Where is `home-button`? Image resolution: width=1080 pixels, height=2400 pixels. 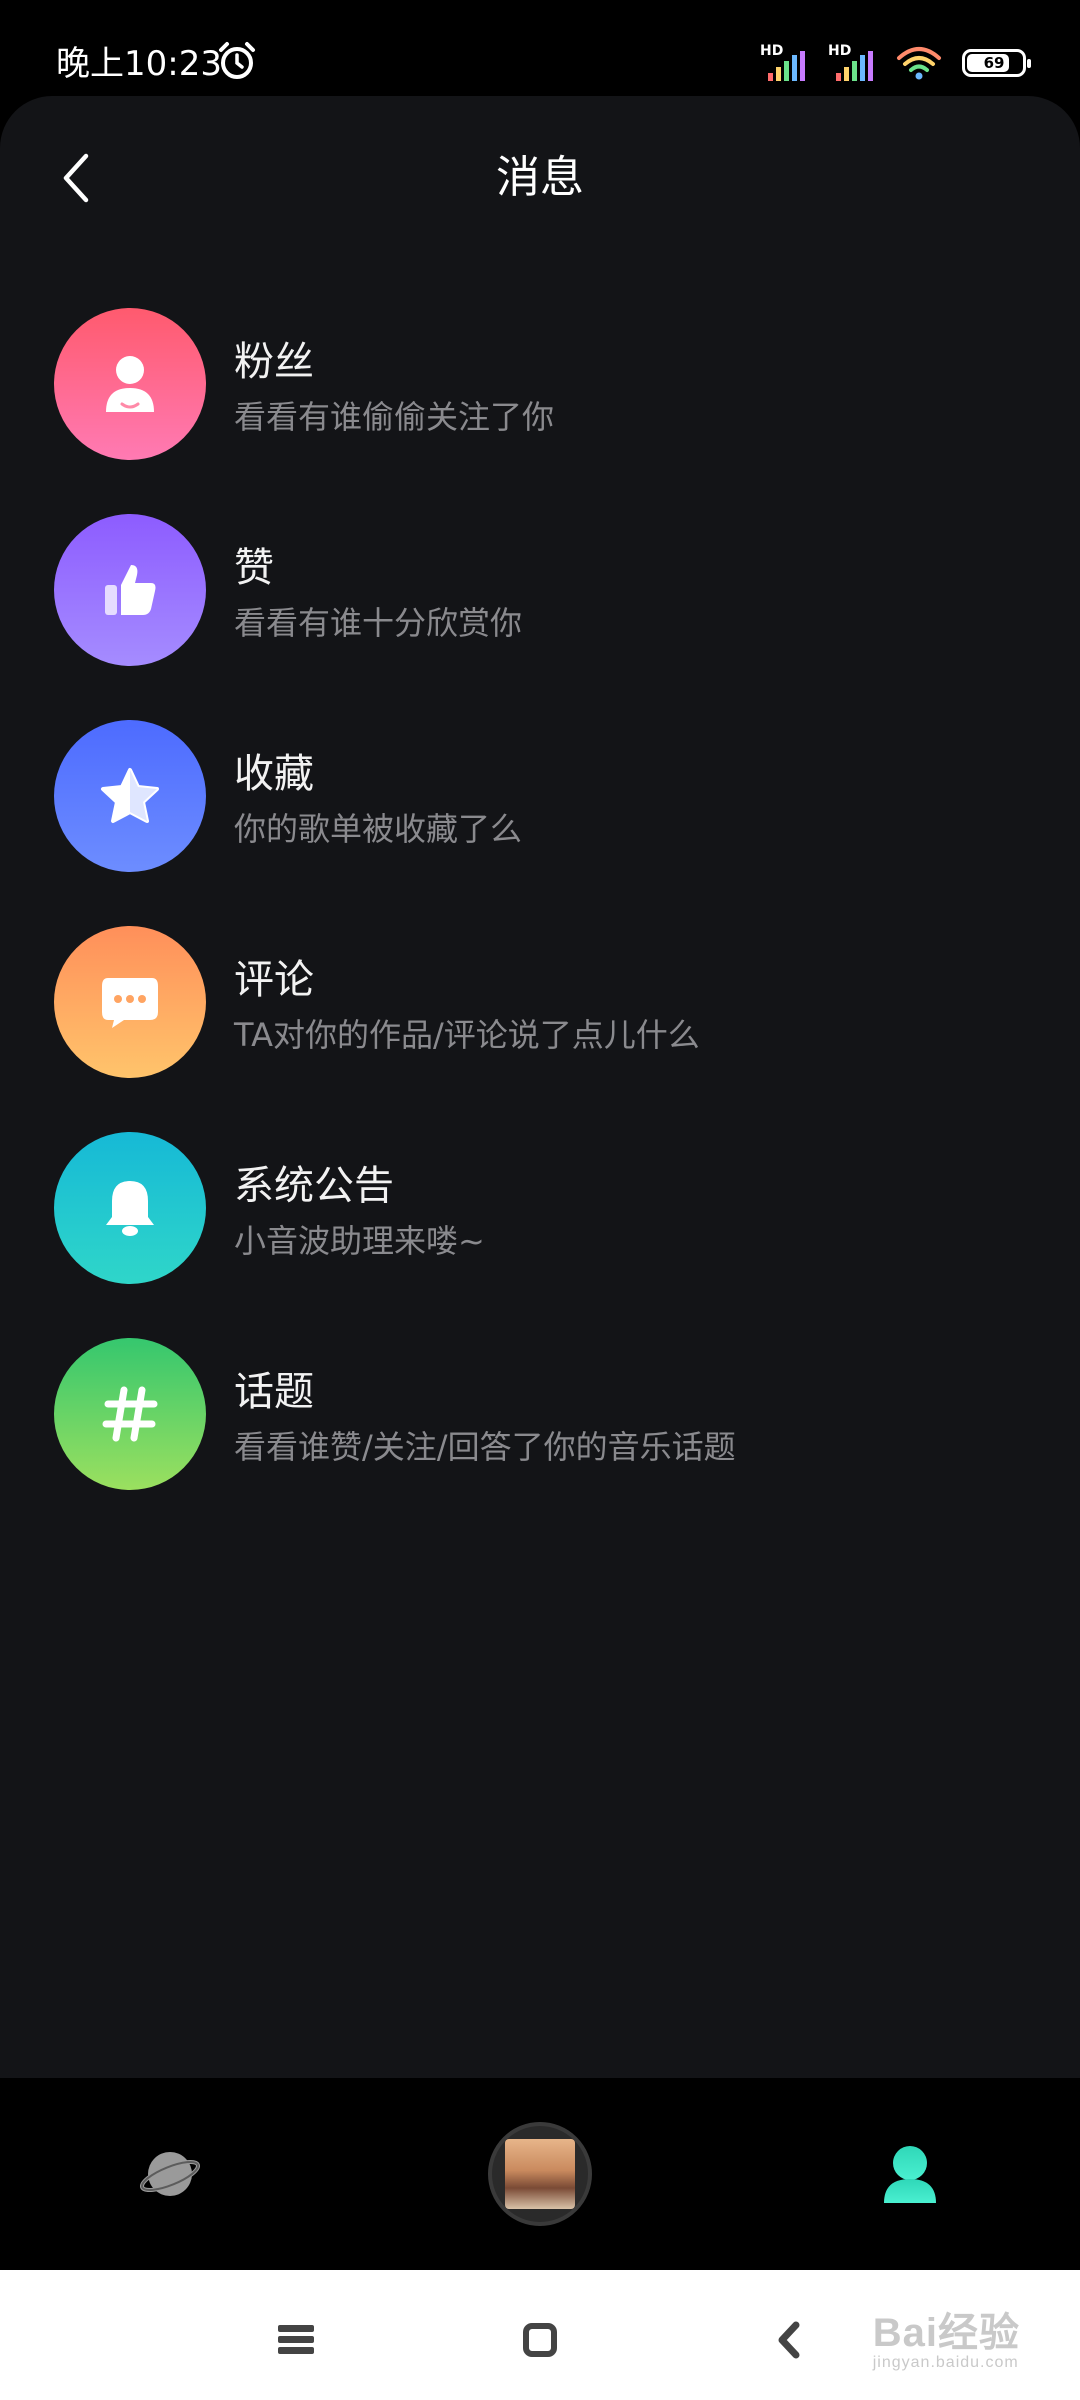
home-button is located at coordinates (540, 2340).